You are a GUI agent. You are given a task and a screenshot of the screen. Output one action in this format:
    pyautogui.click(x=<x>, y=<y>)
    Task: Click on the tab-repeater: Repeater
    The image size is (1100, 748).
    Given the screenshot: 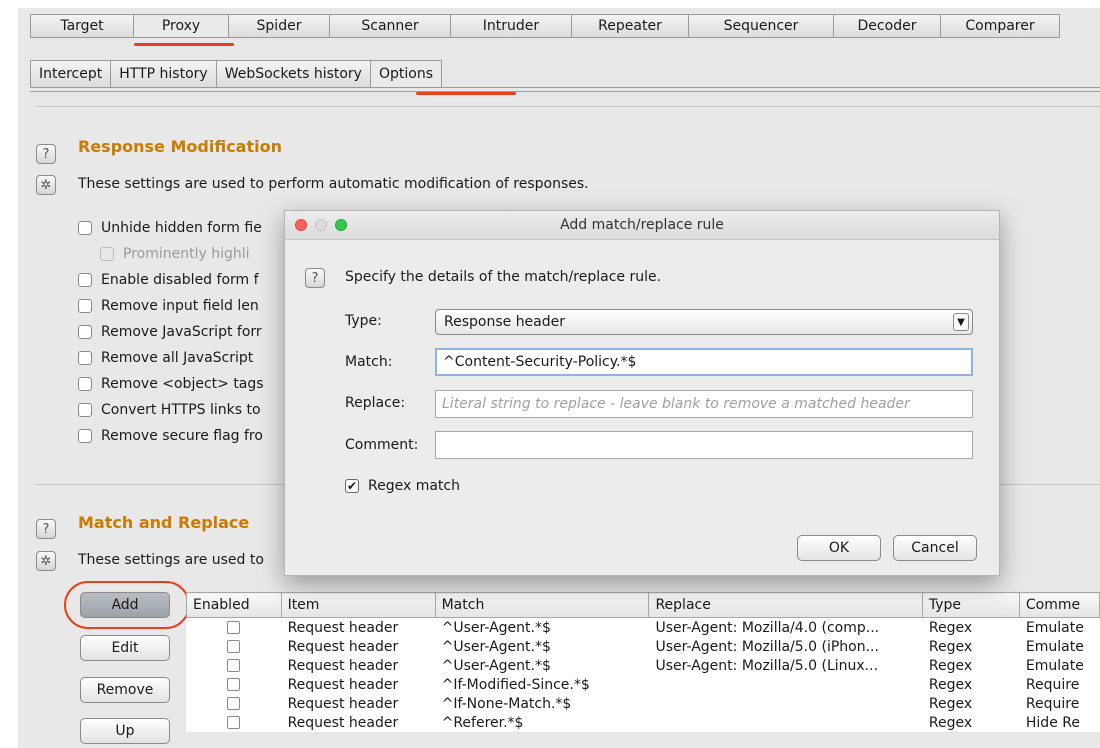 What is the action you would take?
    pyautogui.click(x=630, y=26)
    